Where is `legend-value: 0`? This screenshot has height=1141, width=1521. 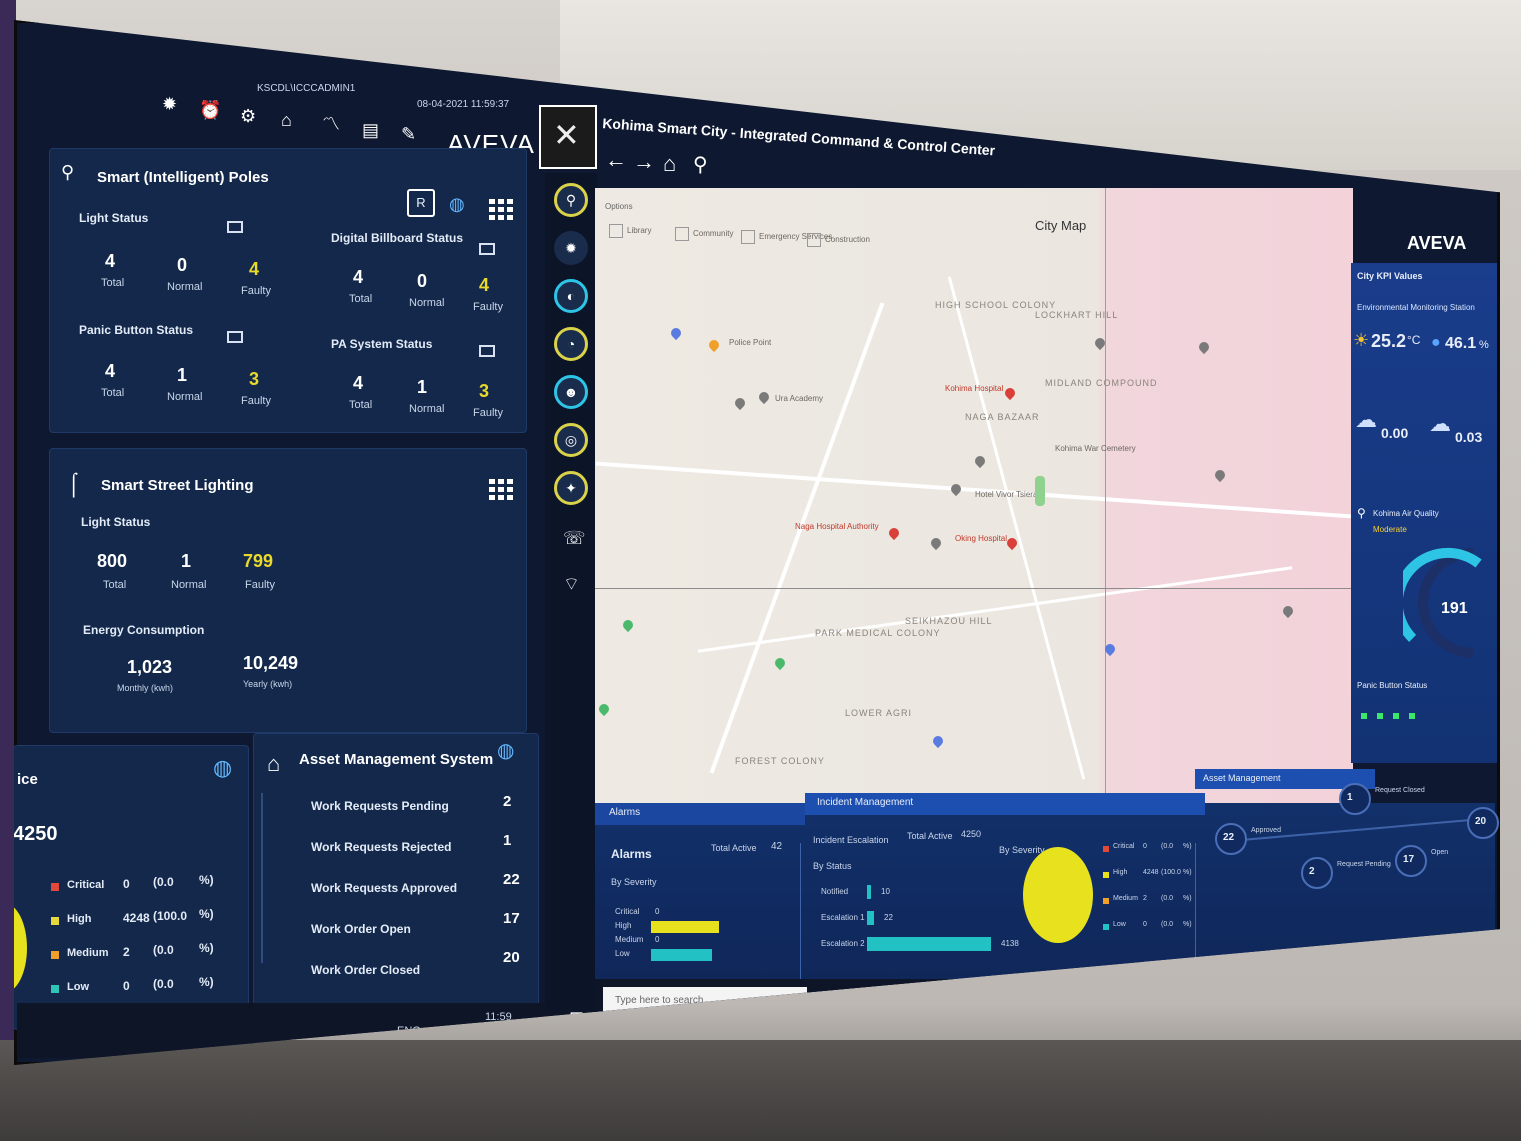 legend-value: 0 is located at coordinates (1145, 924).